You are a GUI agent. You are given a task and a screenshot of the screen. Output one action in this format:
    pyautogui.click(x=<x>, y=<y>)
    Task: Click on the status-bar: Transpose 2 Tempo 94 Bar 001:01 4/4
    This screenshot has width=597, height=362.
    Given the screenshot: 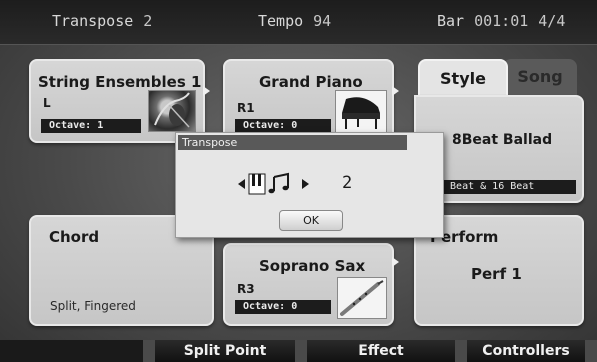 What is the action you would take?
    pyautogui.click(x=298, y=22)
    